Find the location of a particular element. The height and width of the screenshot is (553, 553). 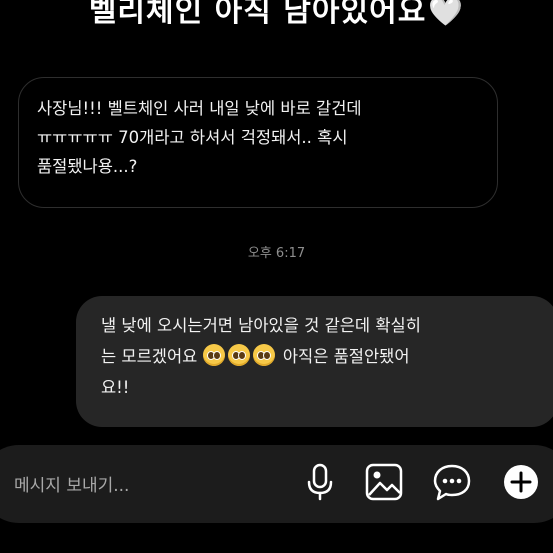

message-line-with-emoji: 는 모르겠어요 아직은 품절안됐어 is located at coordinates (319, 356).